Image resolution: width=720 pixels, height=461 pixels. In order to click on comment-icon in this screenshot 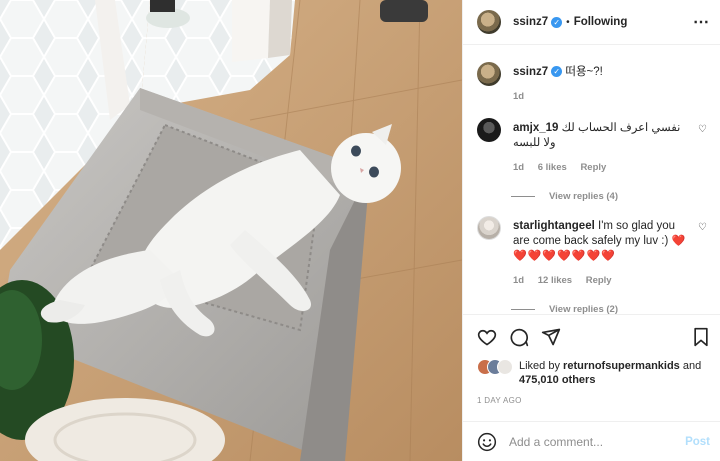, I will do `click(519, 337)`.